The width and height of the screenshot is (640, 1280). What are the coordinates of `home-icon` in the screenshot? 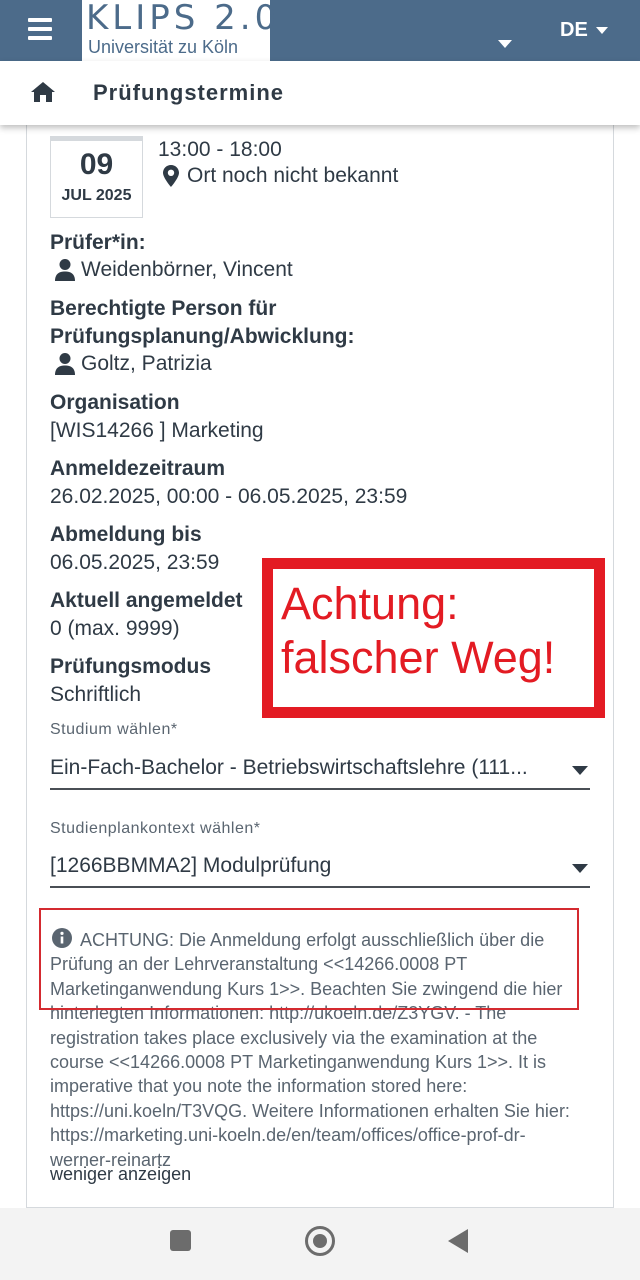 It's located at (43, 92).